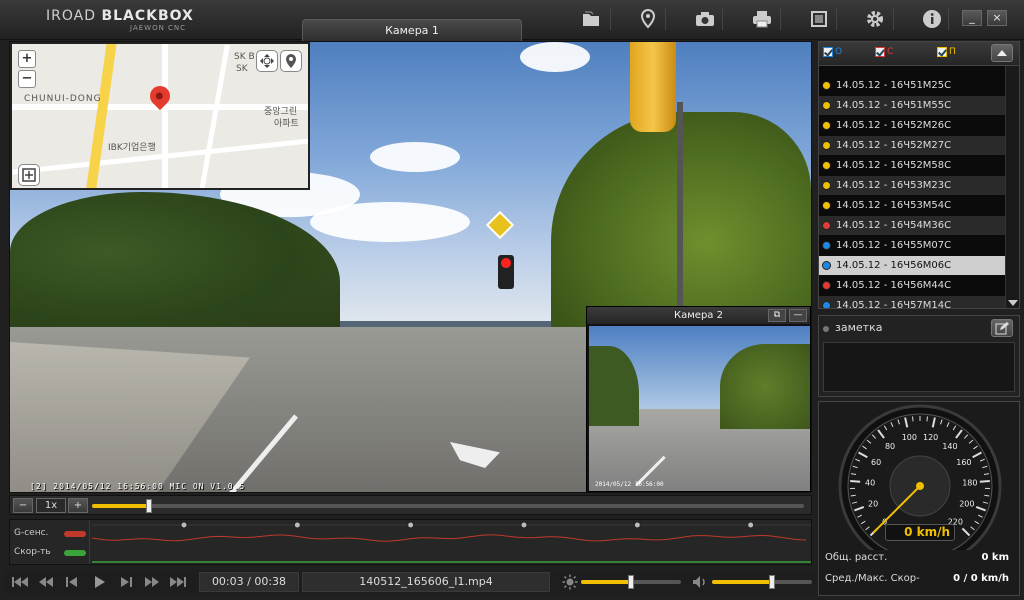 The height and width of the screenshot is (600, 1024). Describe the element at coordinates (51, 505) in the screenshot. I see `playback-speed-label: 1x` at that location.